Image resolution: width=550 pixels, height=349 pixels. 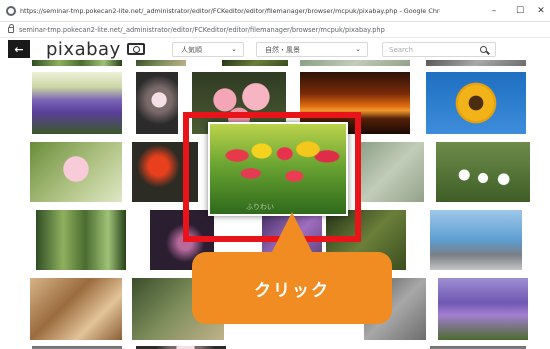 I want to click on close-button: ✕, so click(x=539, y=11).